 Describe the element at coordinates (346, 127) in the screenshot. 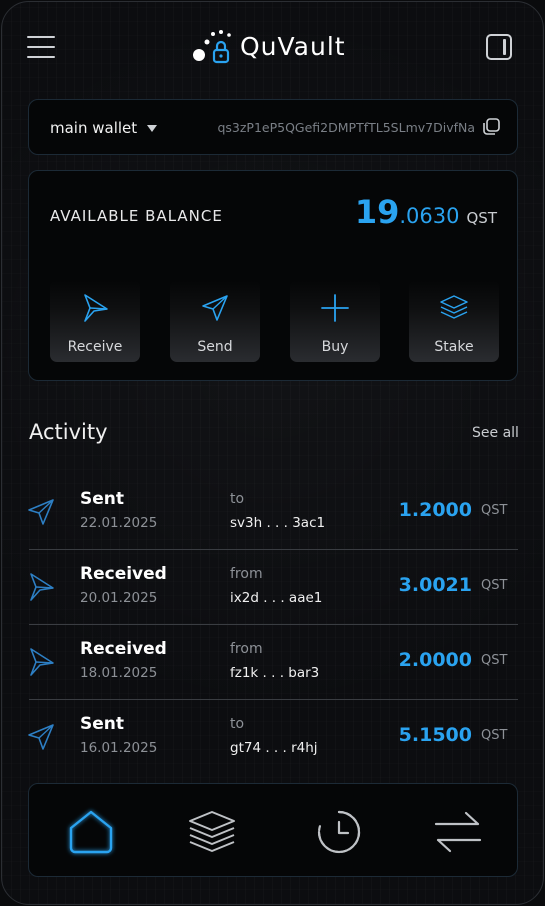

I see `wallet-address: qs3zP1eP5QGefi2DMPTfTL5SLmv7DivfNa` at that location.